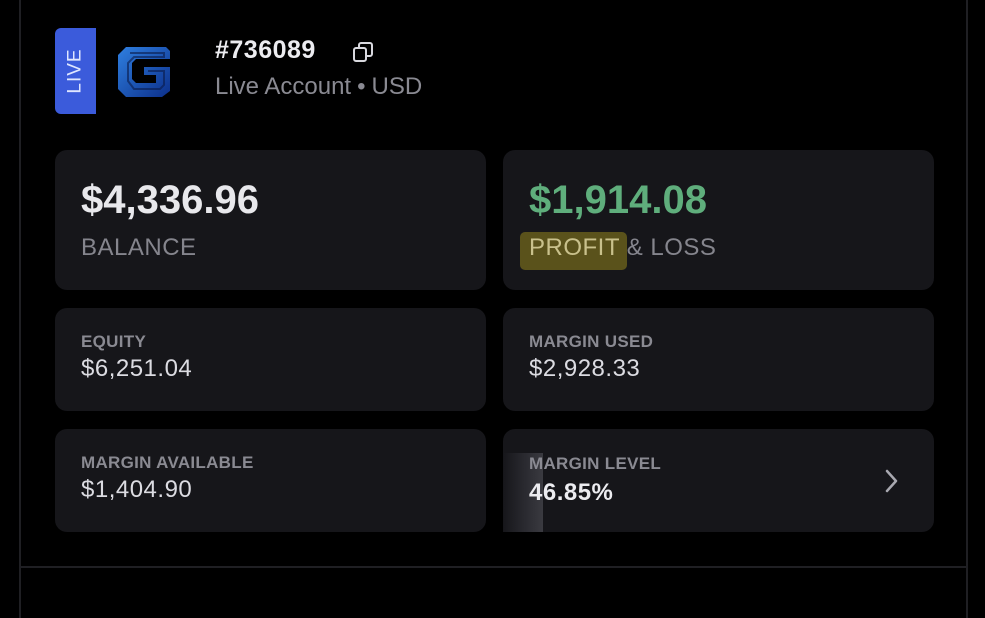  What do you see at coordinates (493, 567) in the screenshot?
I see `divider` at bounding box center [493, 567].